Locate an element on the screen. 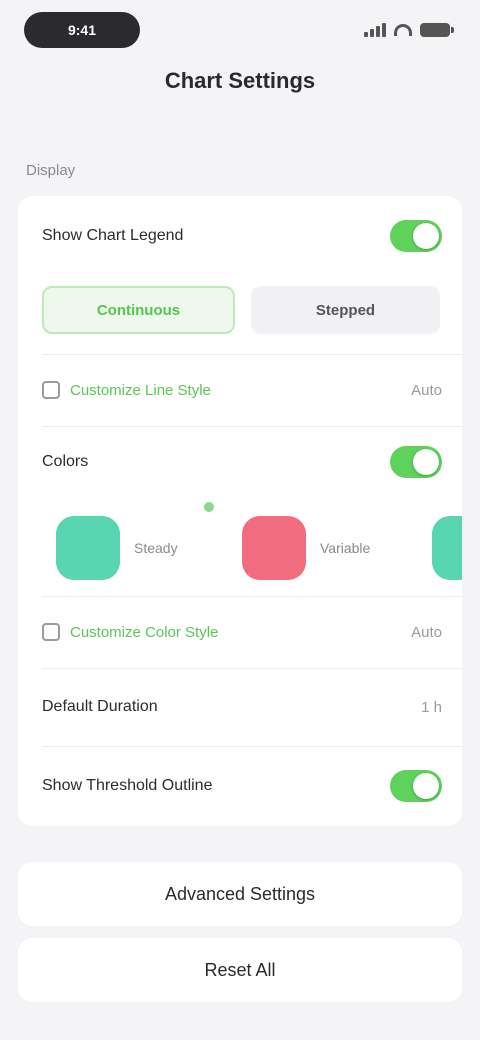  line-style-link-label: Customize Line Style is located at coordinates (140, 390).